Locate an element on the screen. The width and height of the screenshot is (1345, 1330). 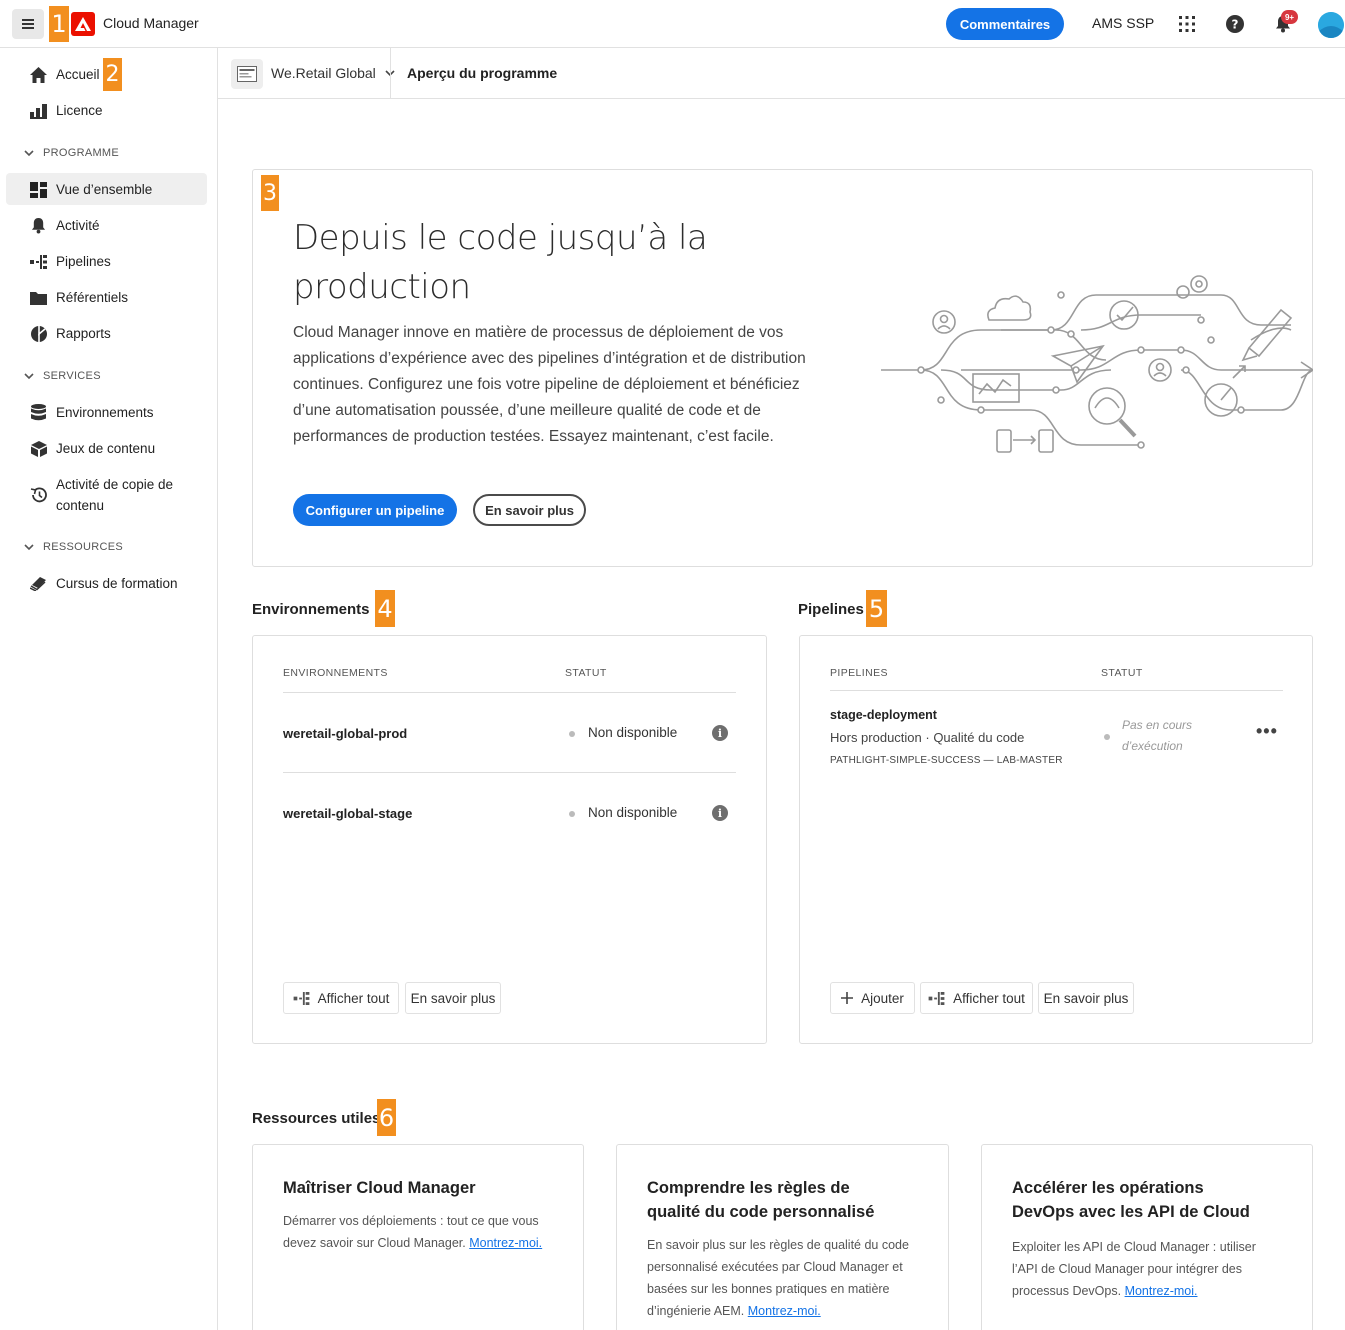
menu-button is located at coordinates (28, 24).